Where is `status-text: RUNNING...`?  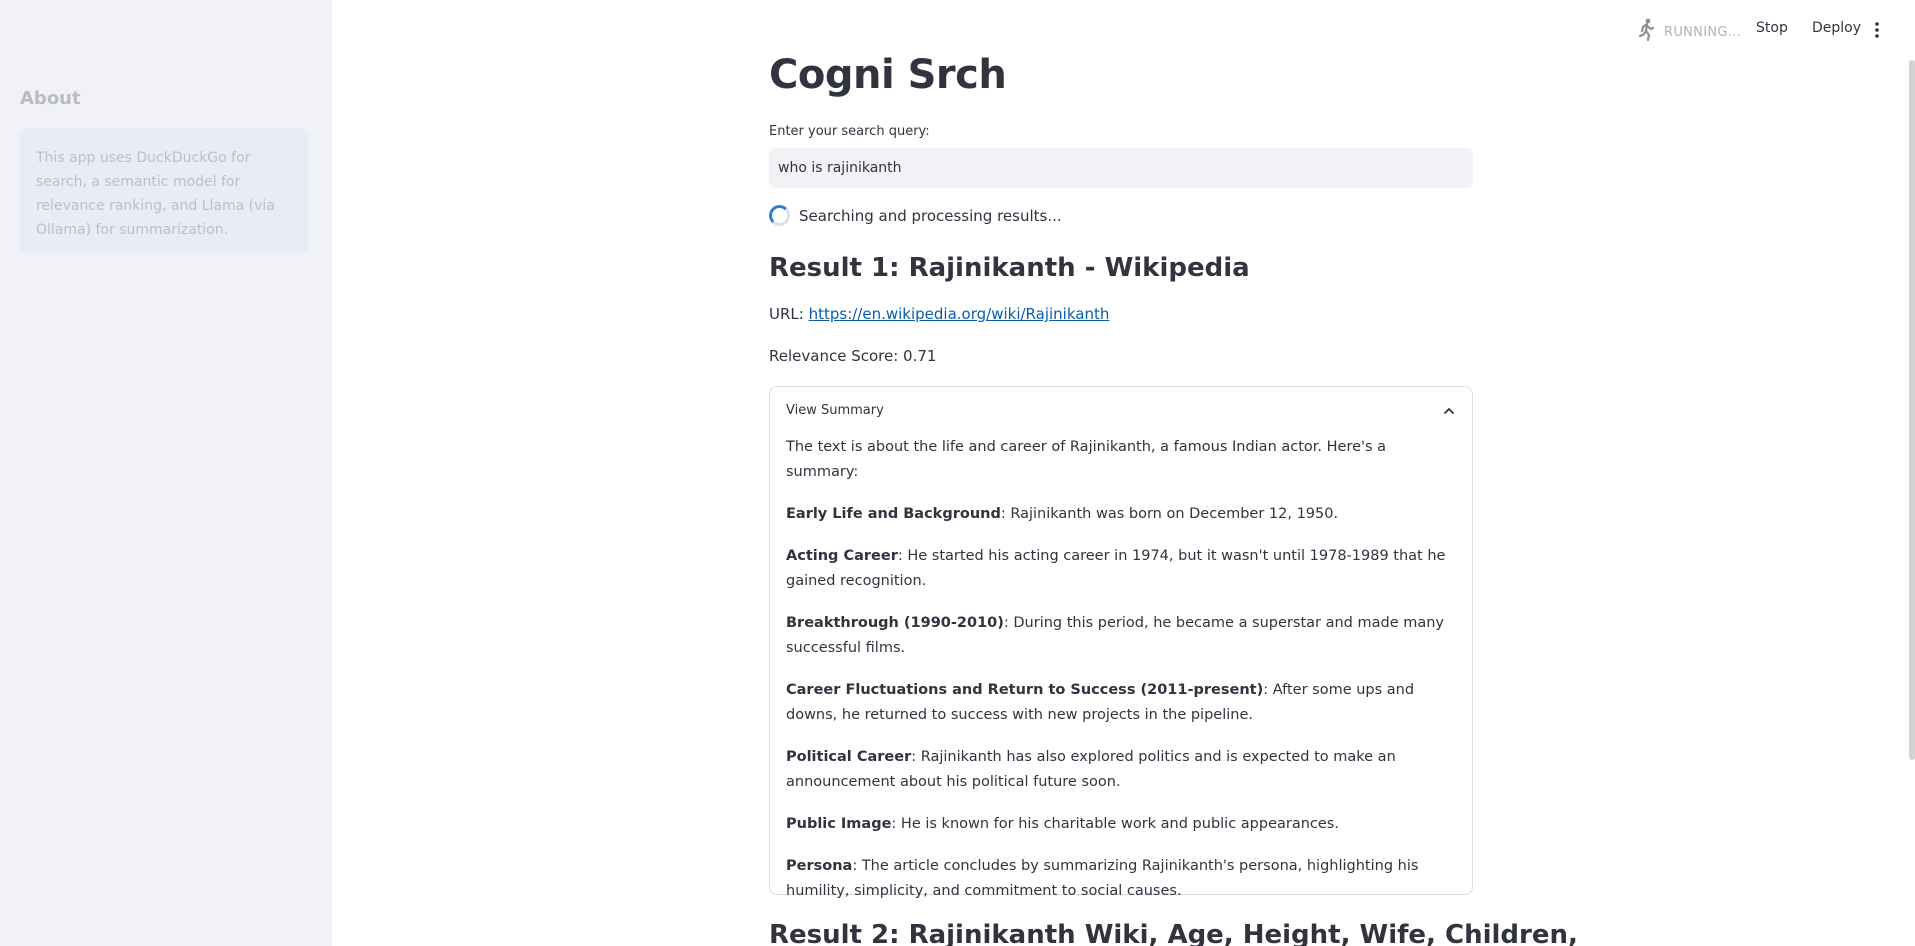
status-text: RUNNING... is located at coordinates (1703, 32).